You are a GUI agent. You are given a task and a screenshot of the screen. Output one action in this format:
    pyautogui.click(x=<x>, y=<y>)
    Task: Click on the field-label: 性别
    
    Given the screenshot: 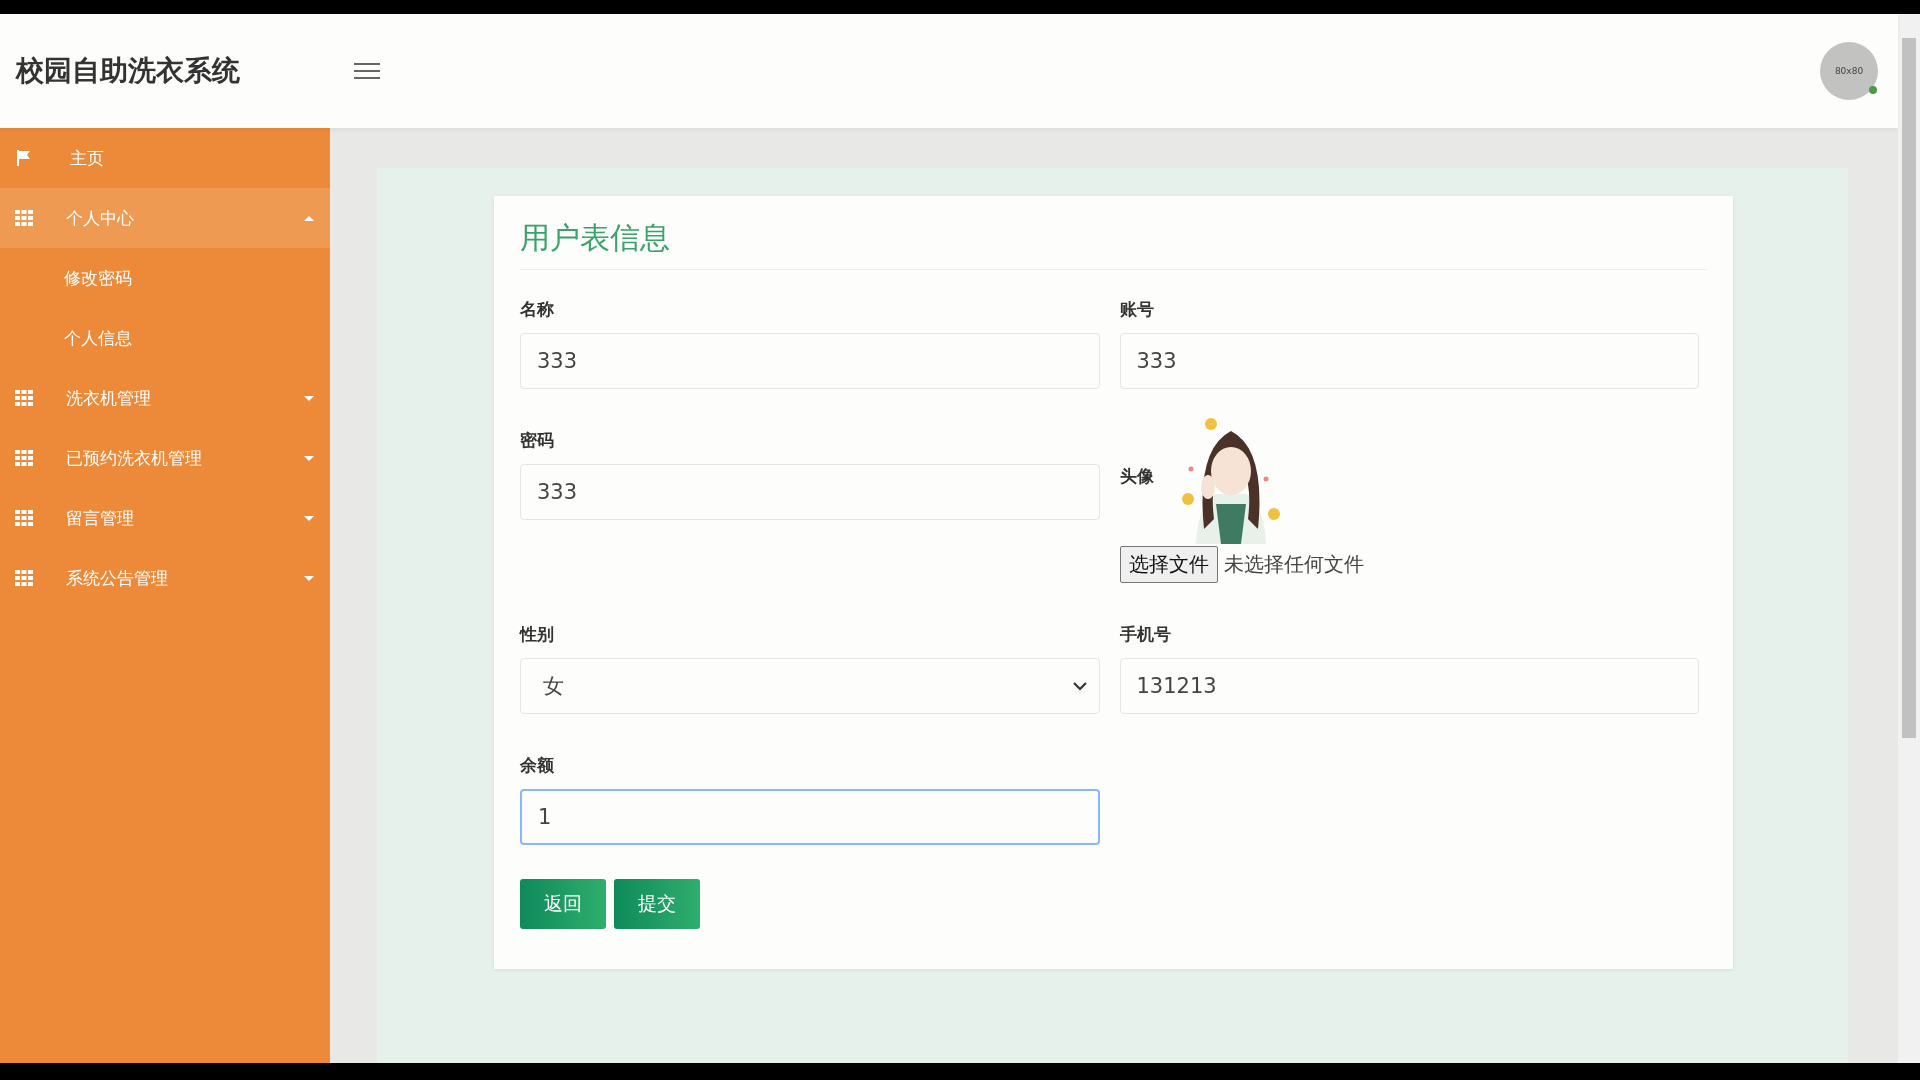 What is the action you would take?
    pyautogui.click(x=537, y=634)
    